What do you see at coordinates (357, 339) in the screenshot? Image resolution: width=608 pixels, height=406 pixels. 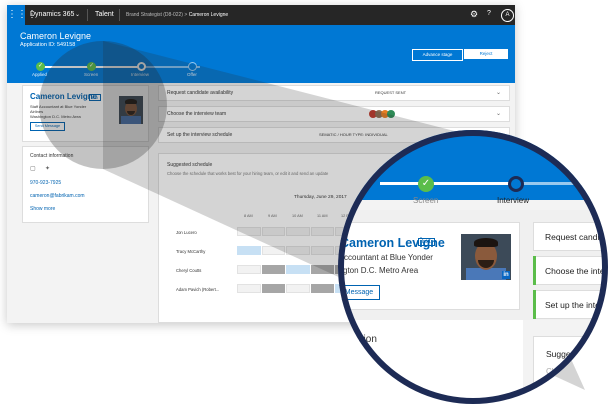 I see `zoomed-contact-title: ormation` at bounding box center [357, 339].